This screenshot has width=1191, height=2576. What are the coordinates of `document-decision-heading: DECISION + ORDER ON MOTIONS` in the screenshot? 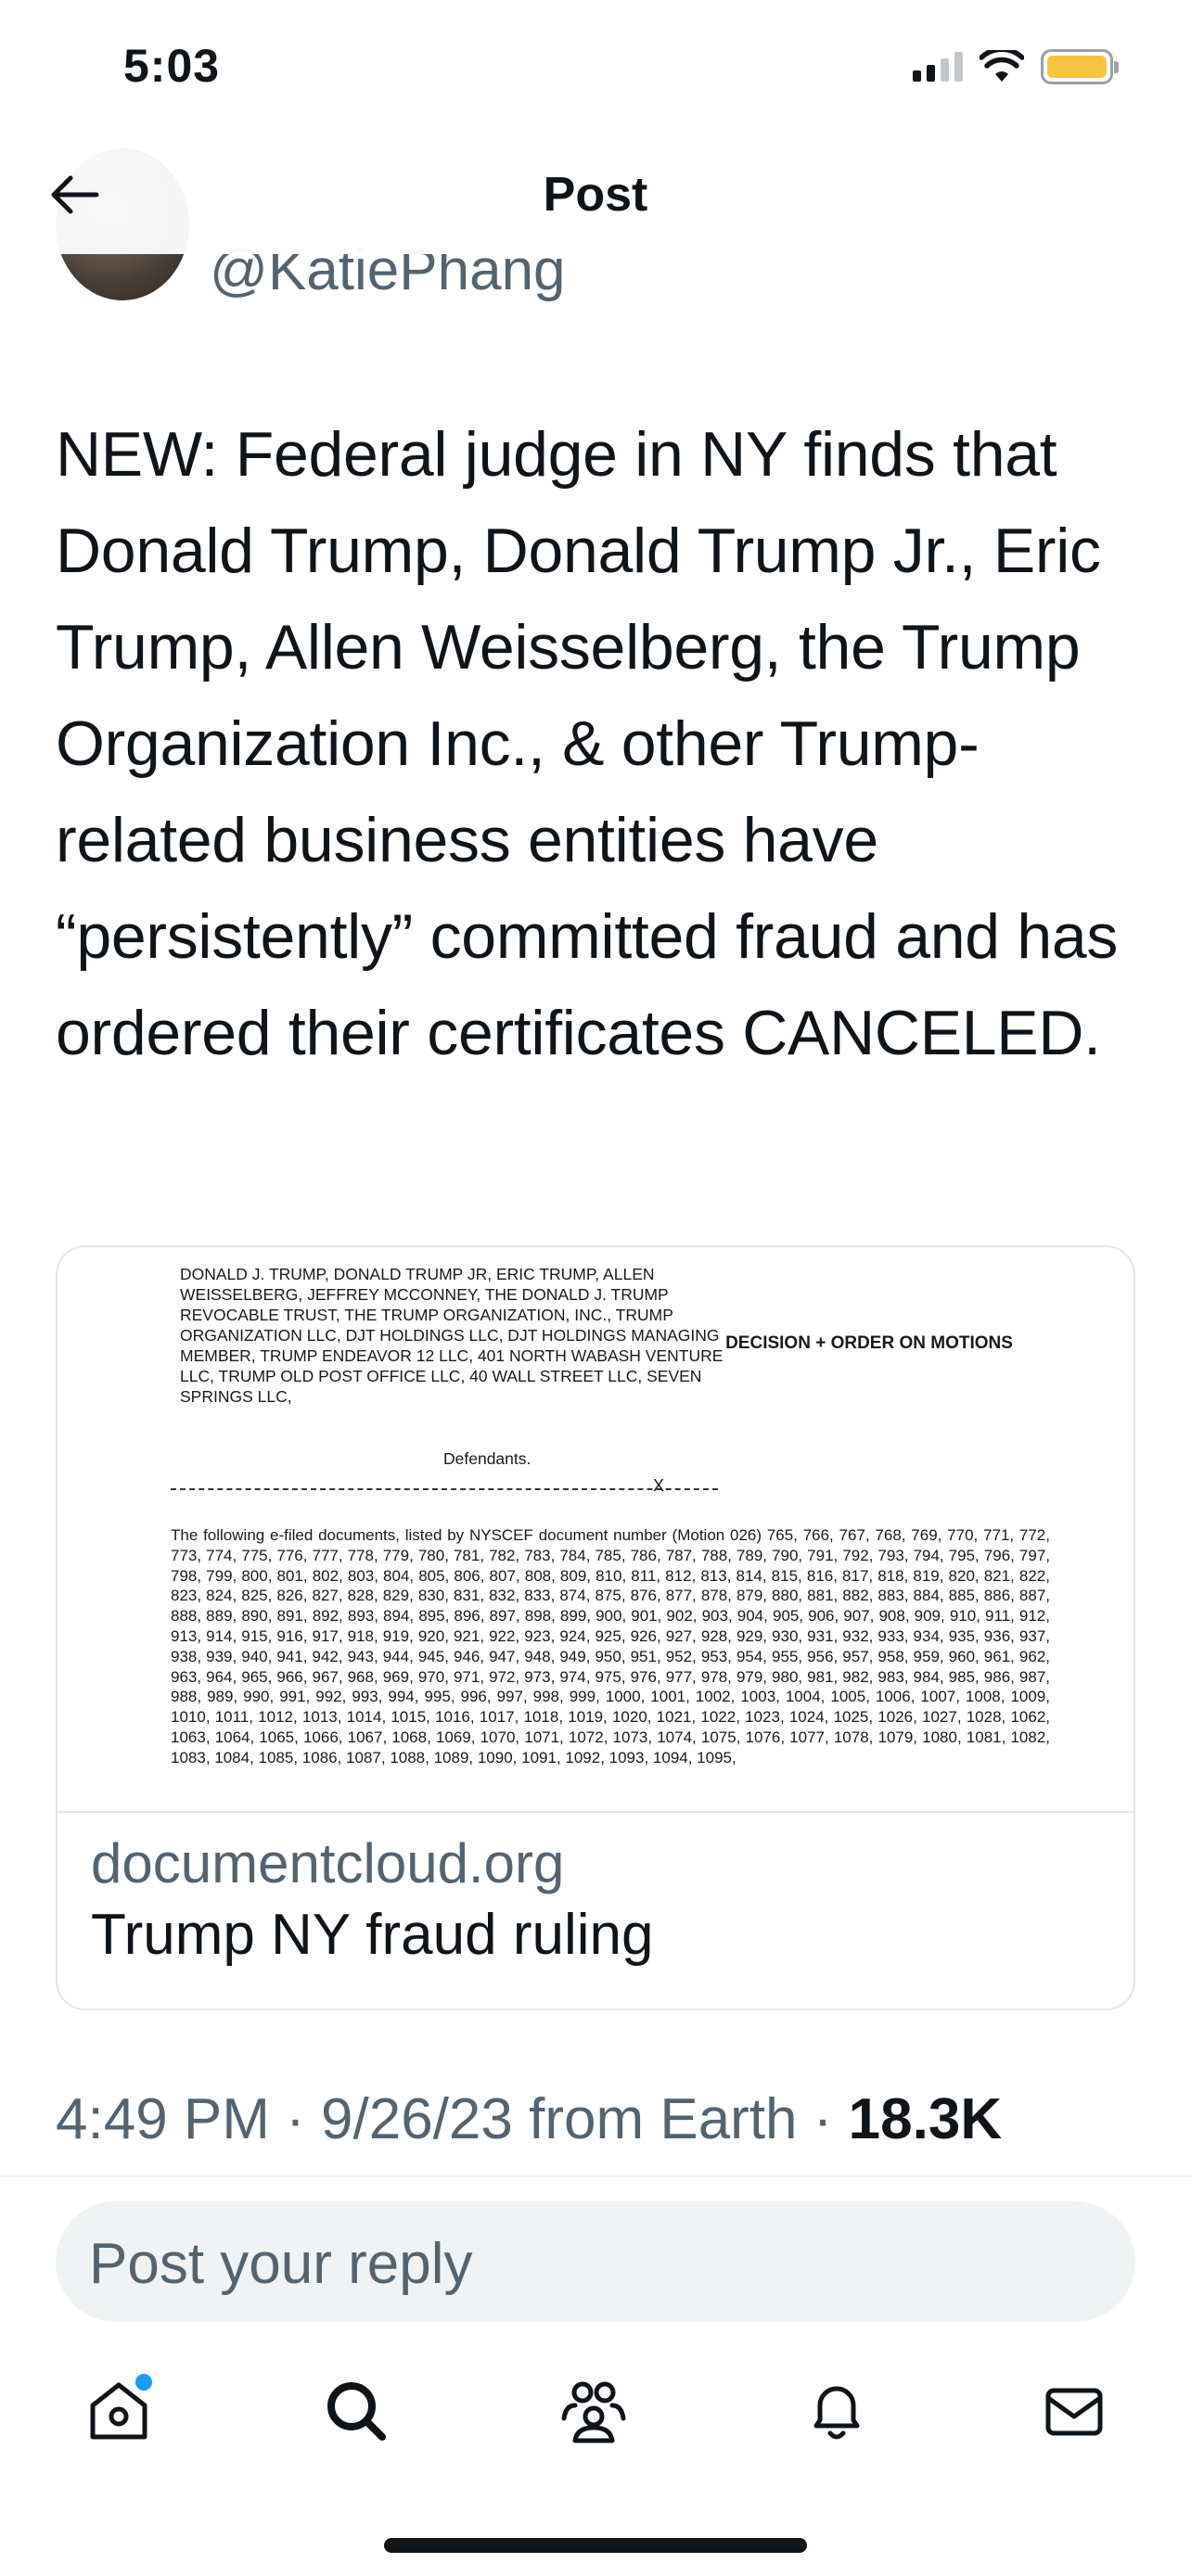 It's located at (869, 1343).